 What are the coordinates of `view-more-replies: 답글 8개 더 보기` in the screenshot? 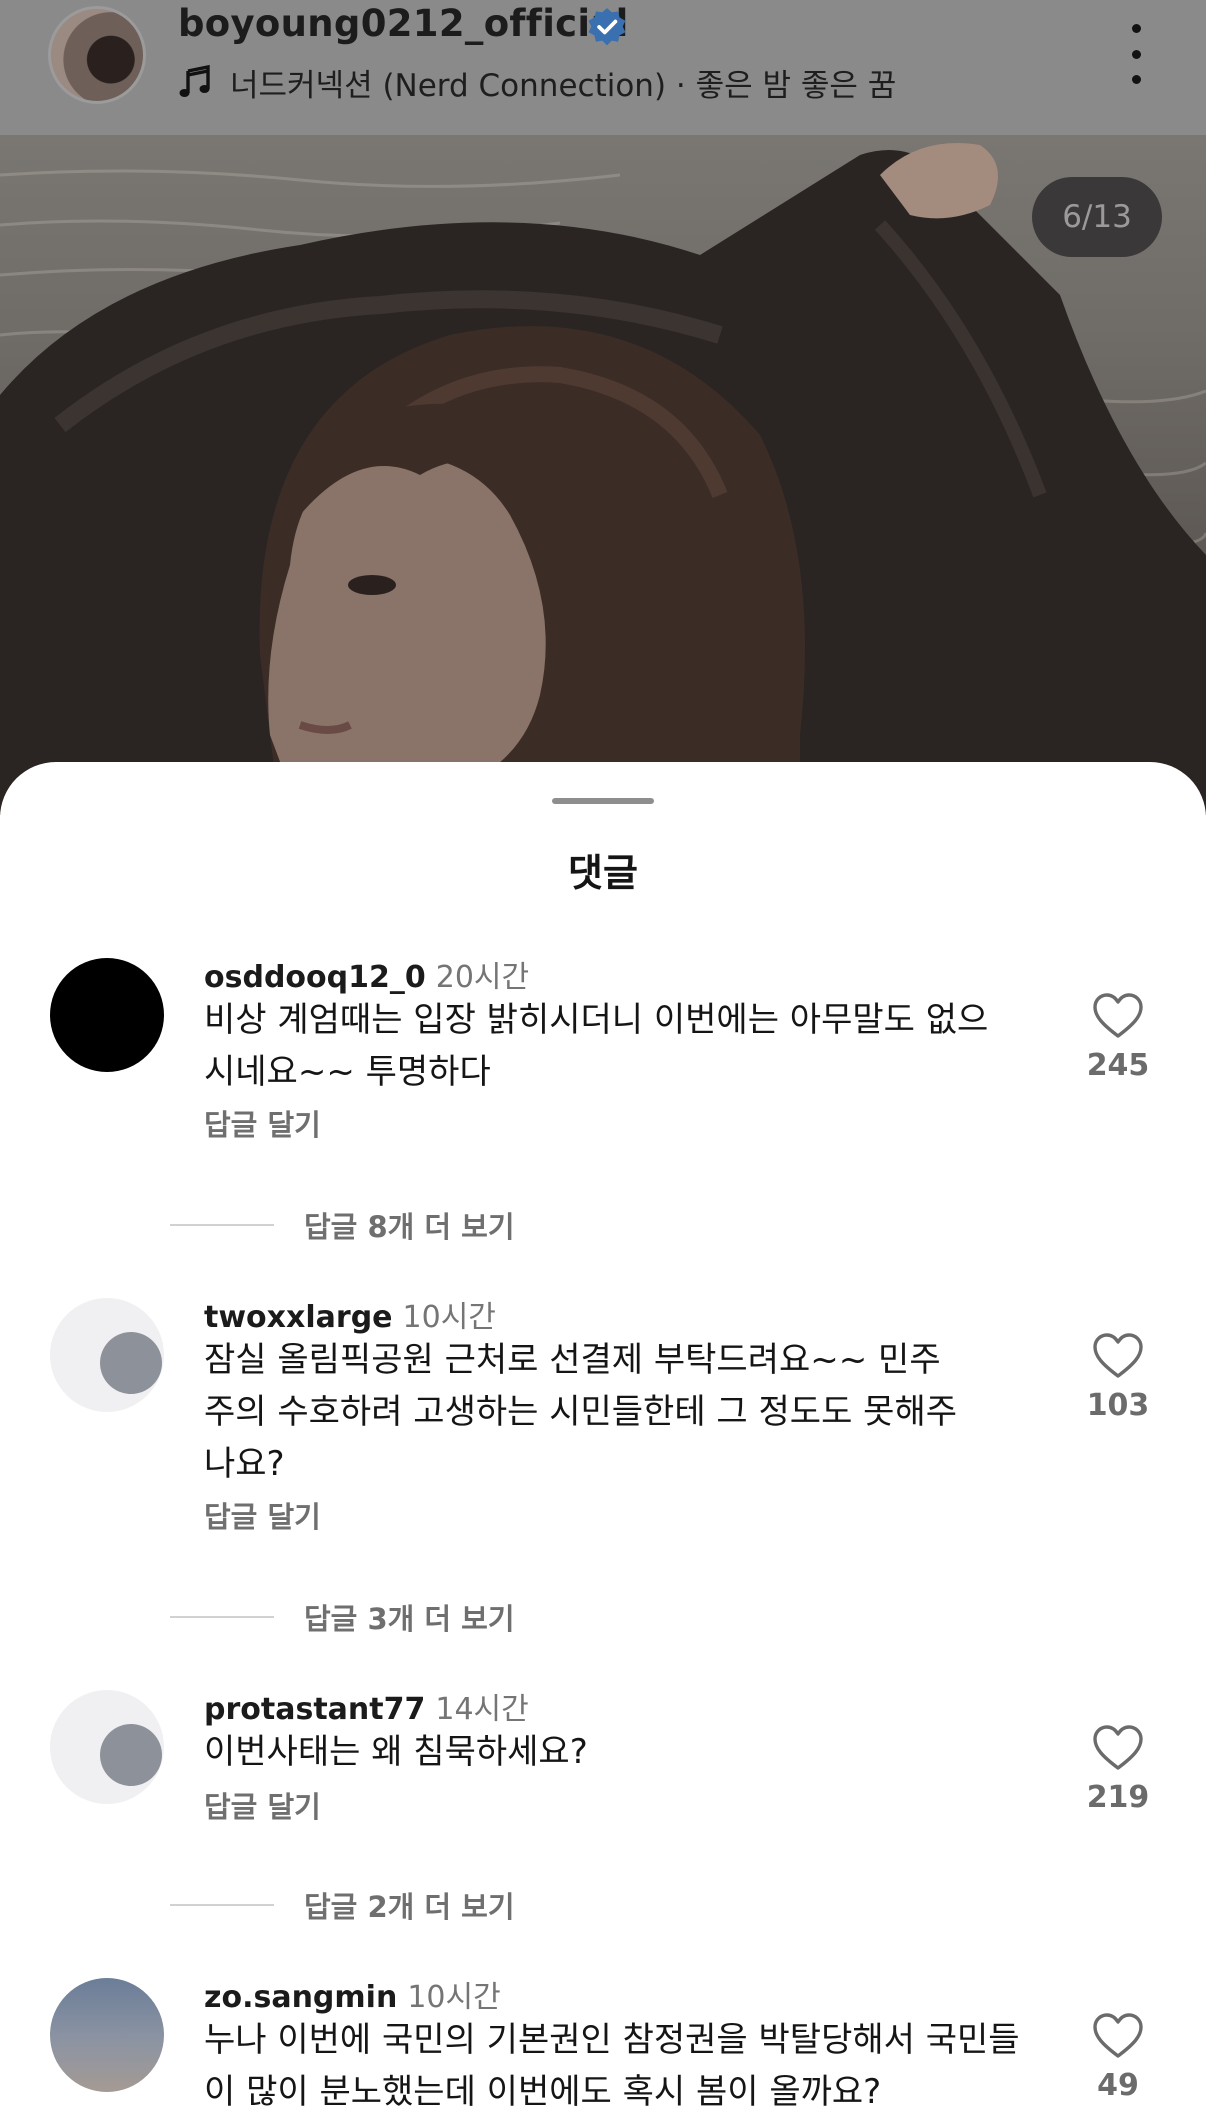 It's located at (342, 1225).